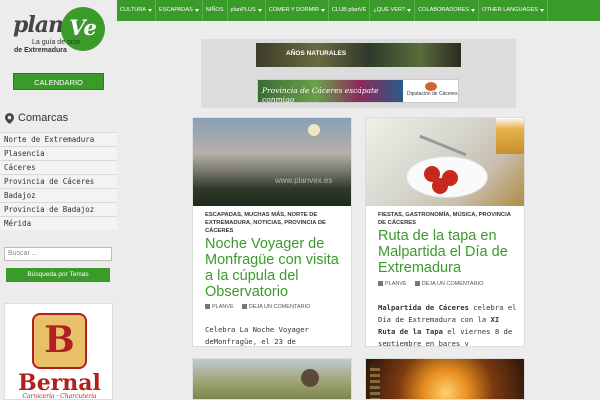  I want to click on nav-label: ¿QUÉ VER?, so click(389, 10).